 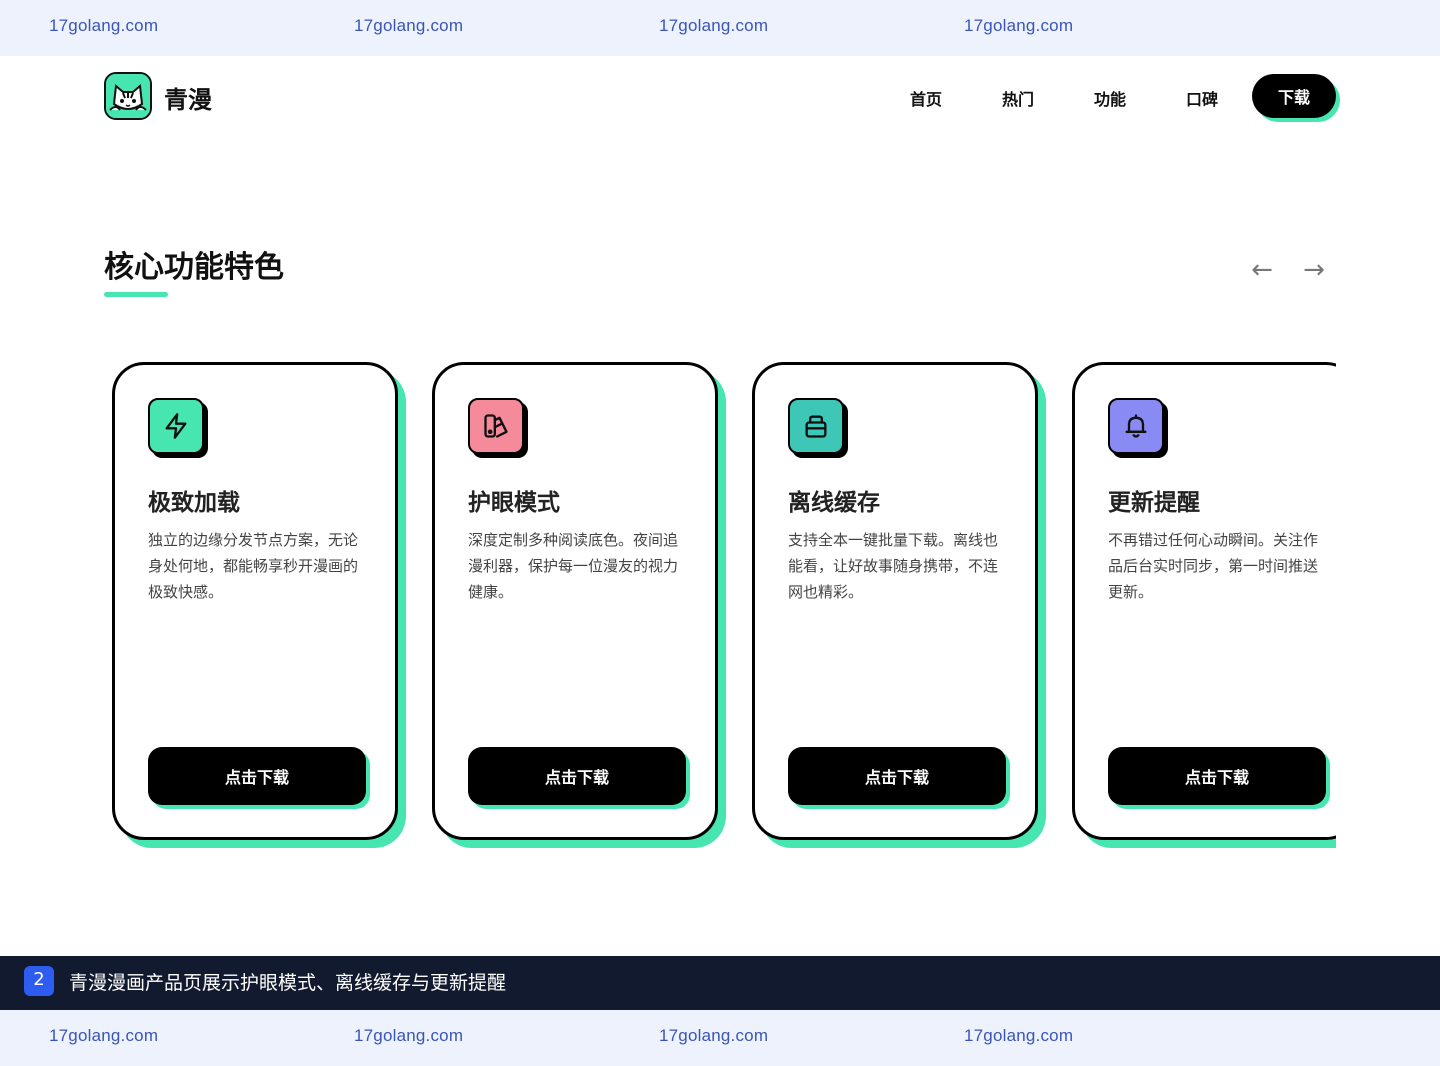 What do you see at coordinates (1213, 566) in the screenshot?
I see `card-description: 不再错过任何心动瞬间。关注作品后台实时同步，第一时间推送更新。` at bounding box center [1213, 566].